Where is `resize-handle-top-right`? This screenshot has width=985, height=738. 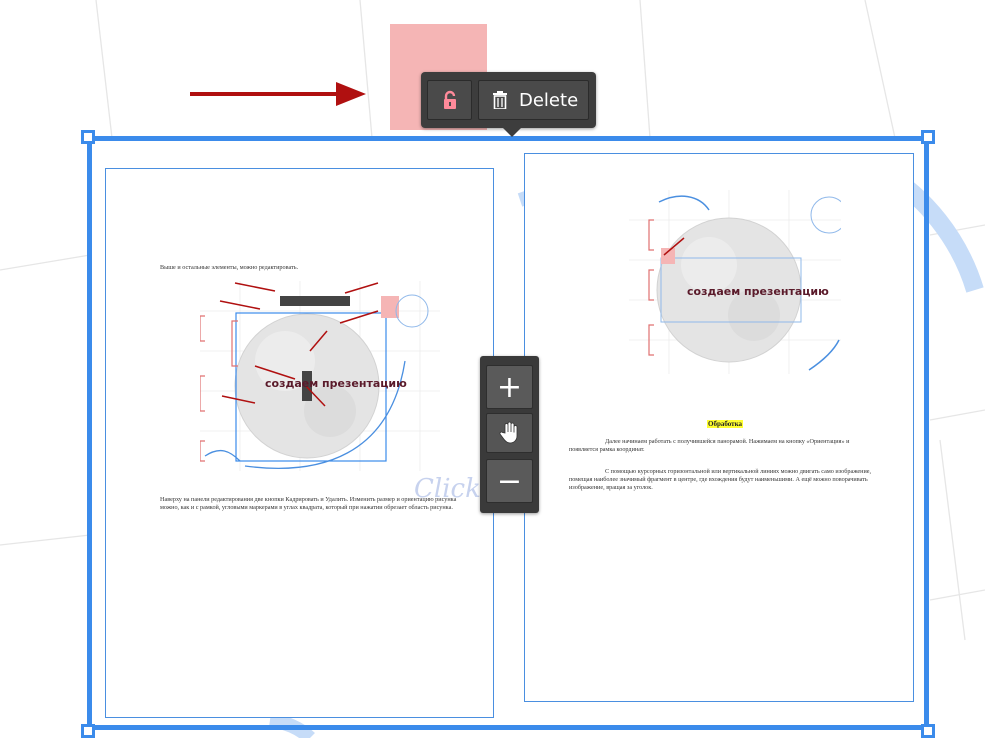
resize-handle-top-right is located at coordinates (928, 137).